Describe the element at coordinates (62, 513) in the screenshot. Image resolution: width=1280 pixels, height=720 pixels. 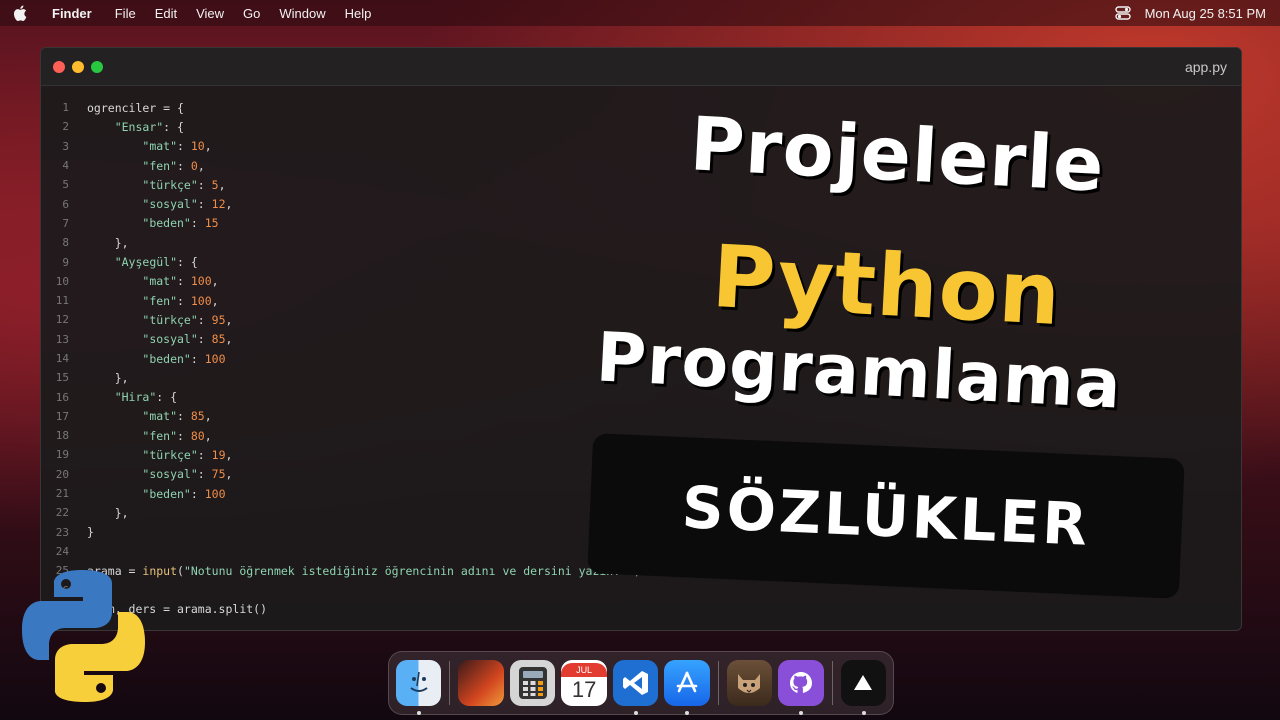
I see `line-number: 22` at that location.